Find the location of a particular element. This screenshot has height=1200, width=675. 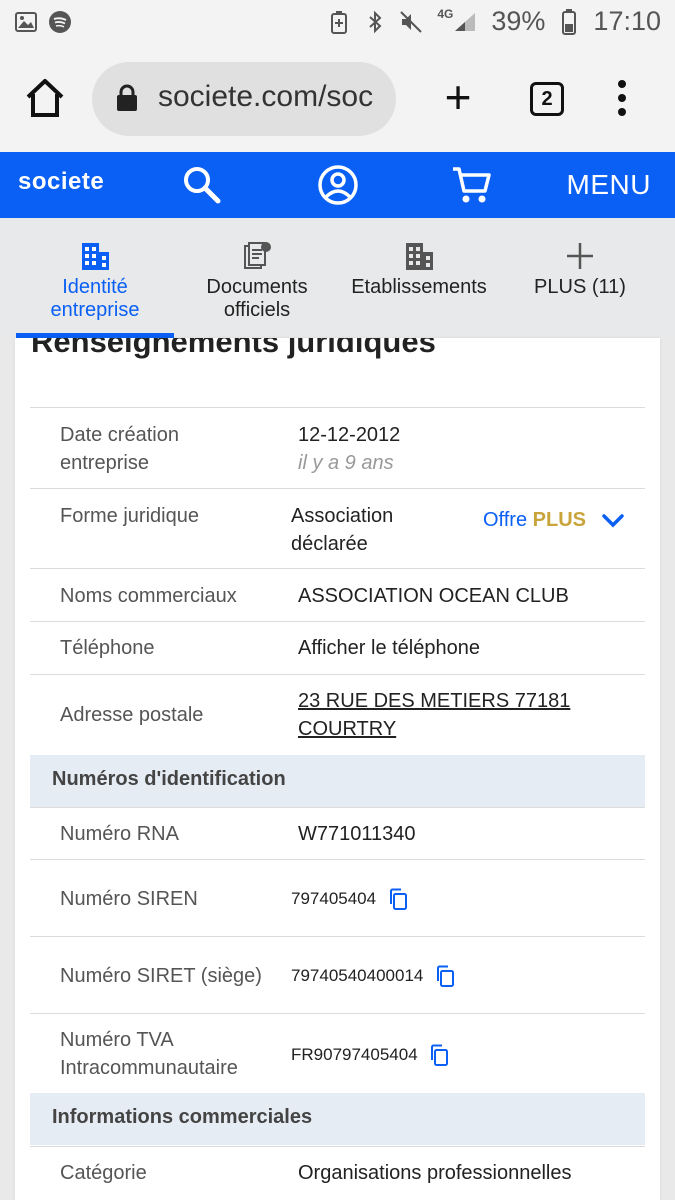

mute-icon is located at coordinates (411, 22).